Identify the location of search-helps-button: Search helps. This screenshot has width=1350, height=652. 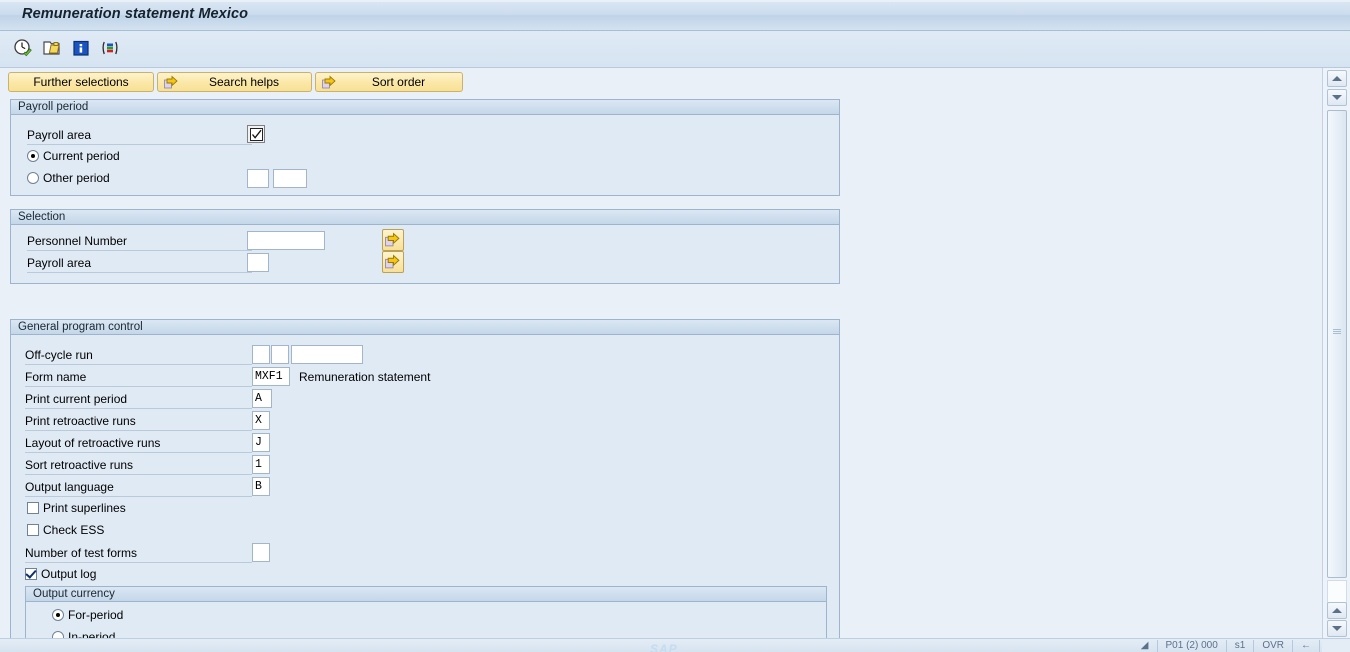
(234, 82).